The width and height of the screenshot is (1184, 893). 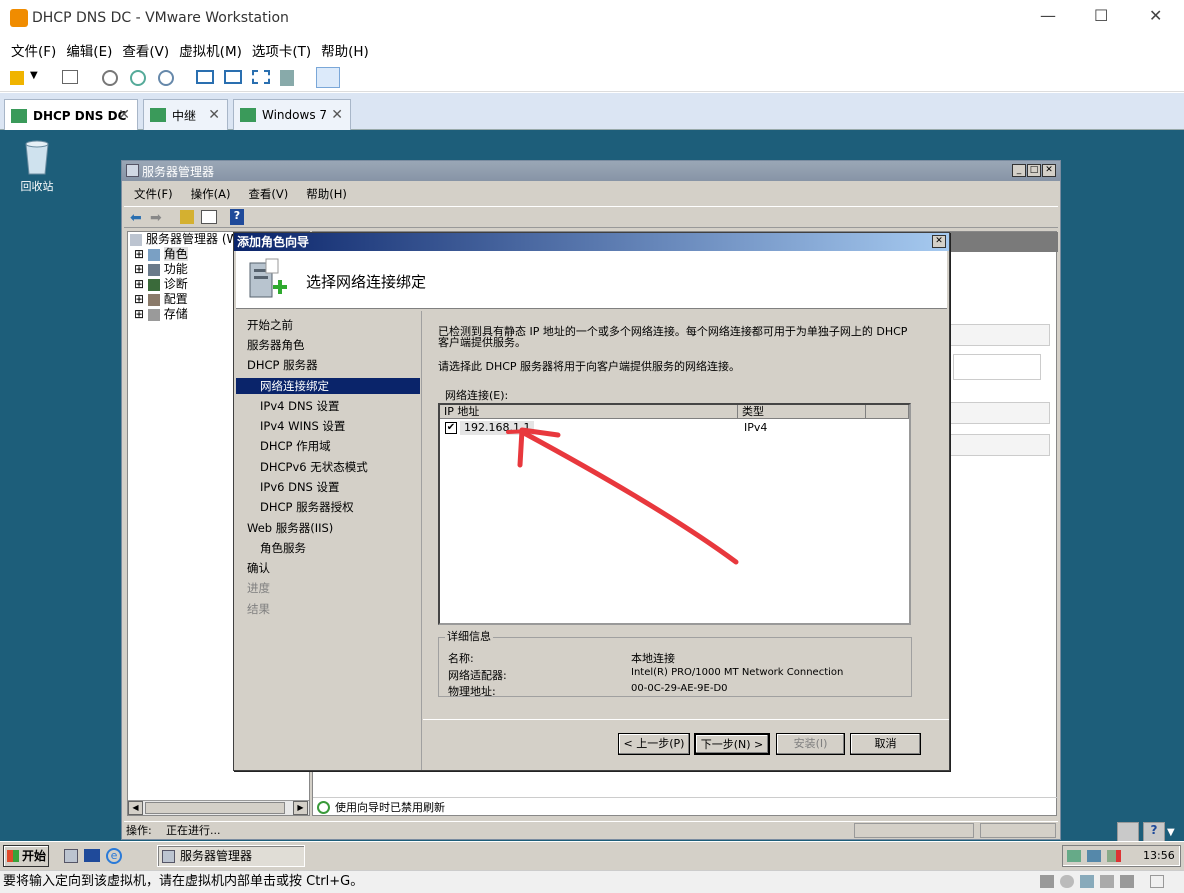 What do you see at coordinates (328, 507) in the screenshot?
I see `wizard-step: DHCP 服务器授权` at bounding box center [328, 507].